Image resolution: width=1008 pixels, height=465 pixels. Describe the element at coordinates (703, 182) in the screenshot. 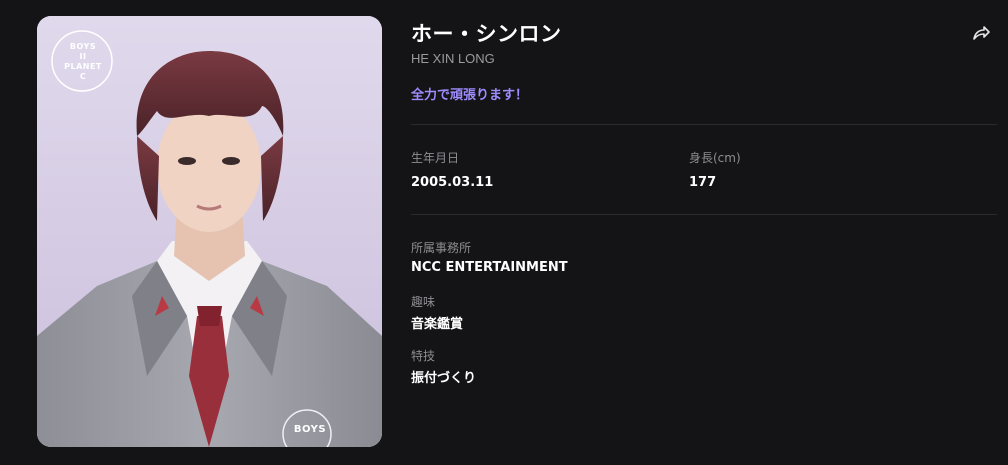

I see `height-value: 177` at that location.